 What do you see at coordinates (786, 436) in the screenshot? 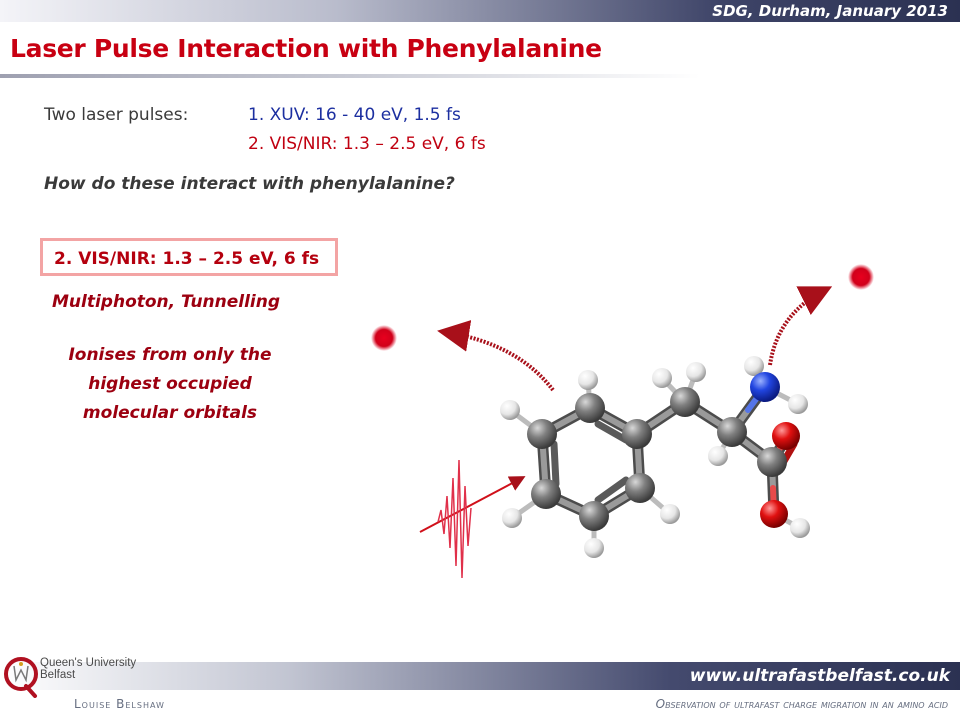
I see `carbonyl-oxygen-atom` at bounding box center [786, 436].